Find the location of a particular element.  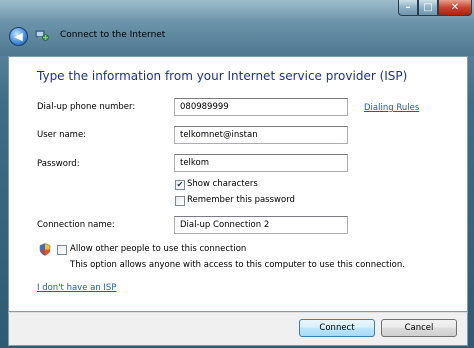

phone-number-field: 080989999 is located at coordinates (261, 107).